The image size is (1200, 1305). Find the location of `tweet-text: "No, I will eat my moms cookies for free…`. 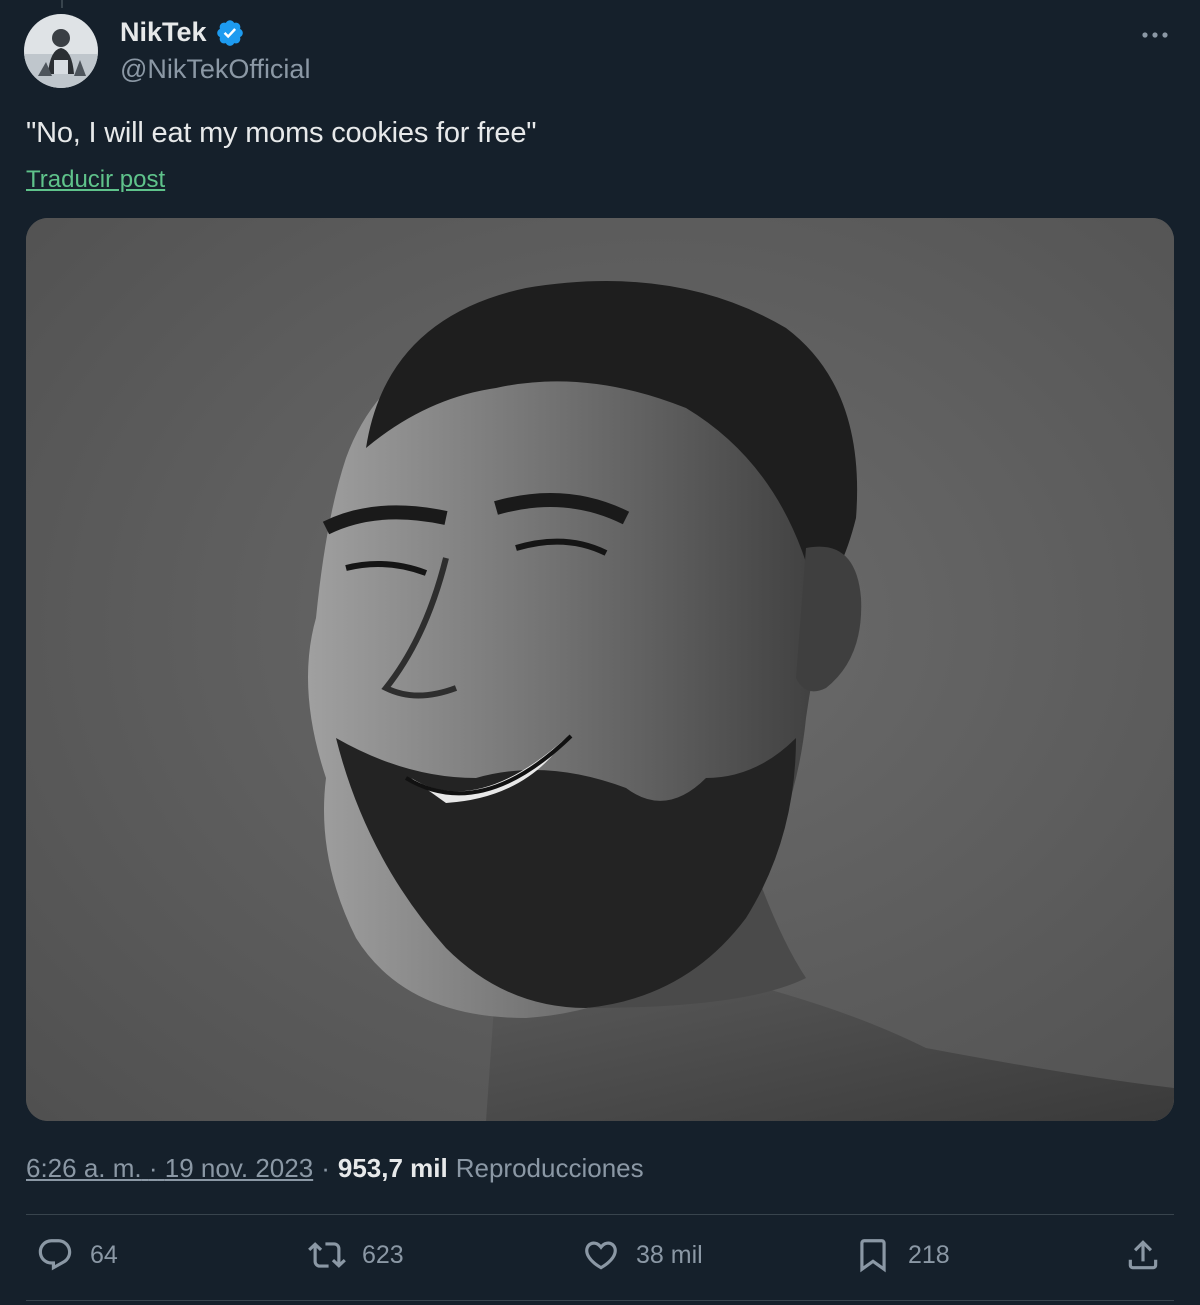

tweet-text: "No, I will eat my moms cookies for free… is located at coordinates (281, 133).